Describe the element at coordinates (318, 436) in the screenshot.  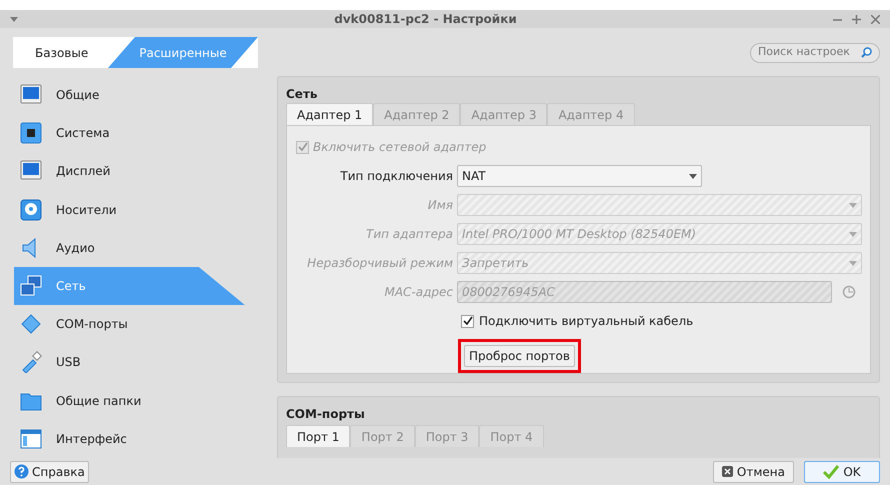
I see `tab: Порт 1` at that location.